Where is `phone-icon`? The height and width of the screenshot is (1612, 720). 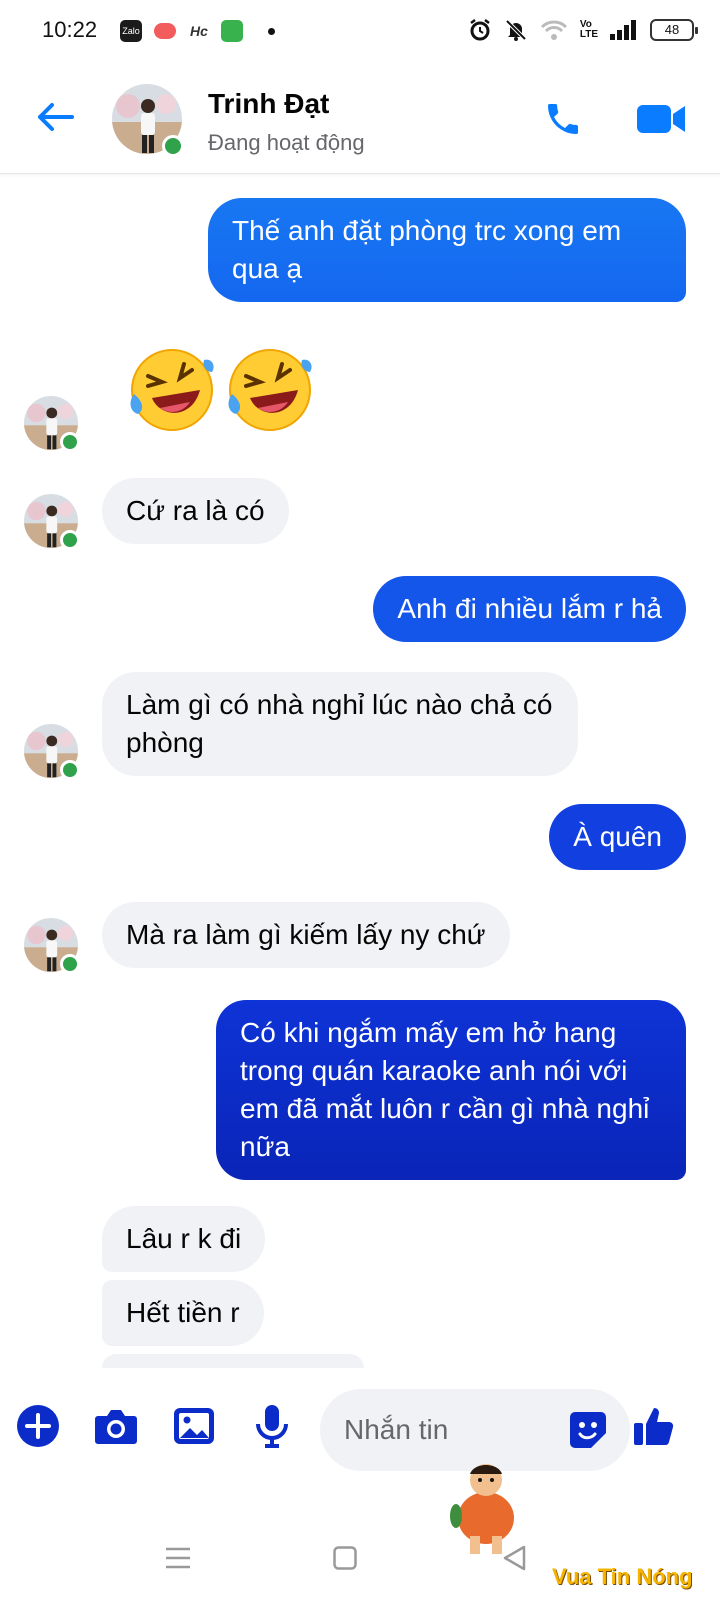
phone-icon is located at coordinates (563, 119).